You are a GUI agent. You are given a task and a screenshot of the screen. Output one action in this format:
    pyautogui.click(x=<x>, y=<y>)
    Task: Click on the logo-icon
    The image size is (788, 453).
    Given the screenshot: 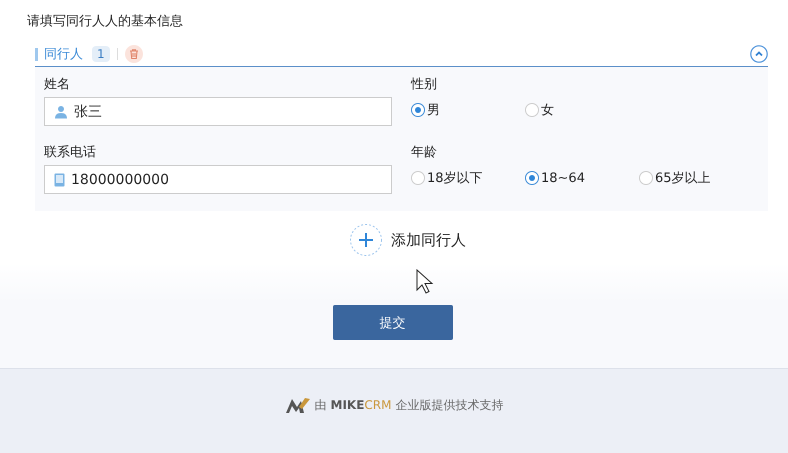 What is the action you would take?
    pyautogui.click(x=297, y=405)
    